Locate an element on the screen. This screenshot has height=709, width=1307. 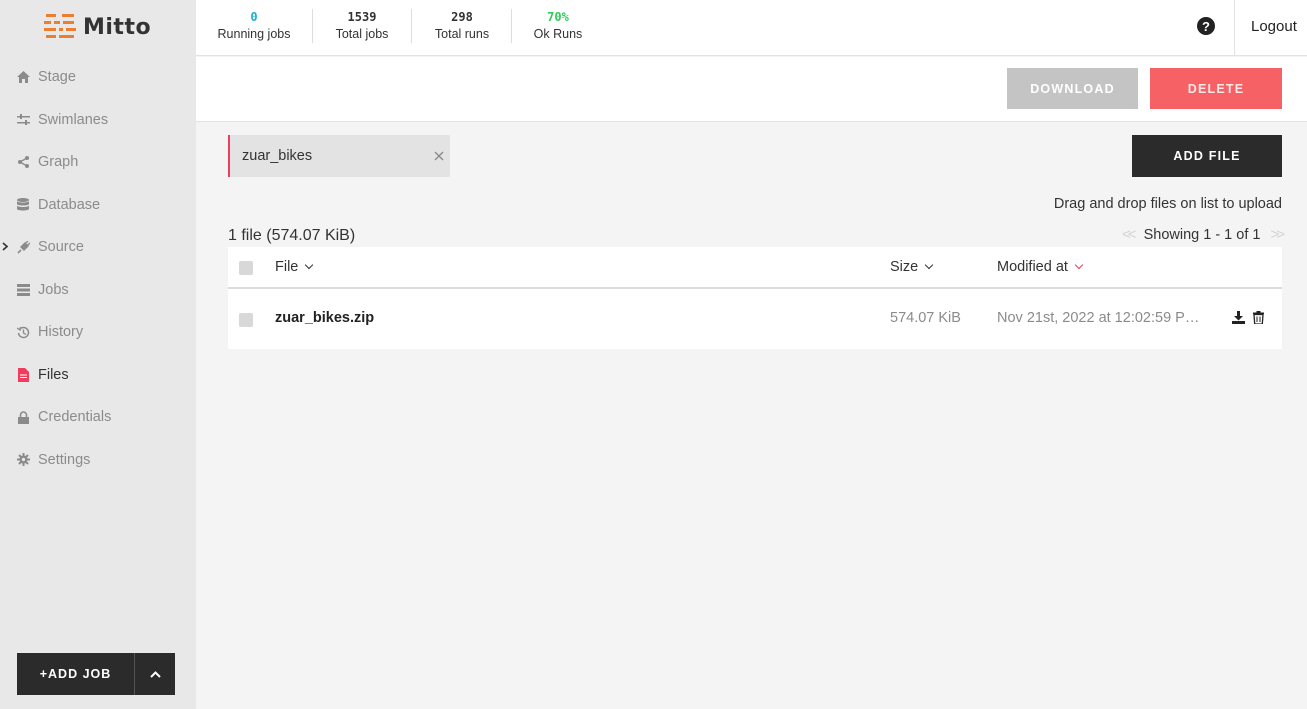
trash-icon is located at coordinates (1258, 319).